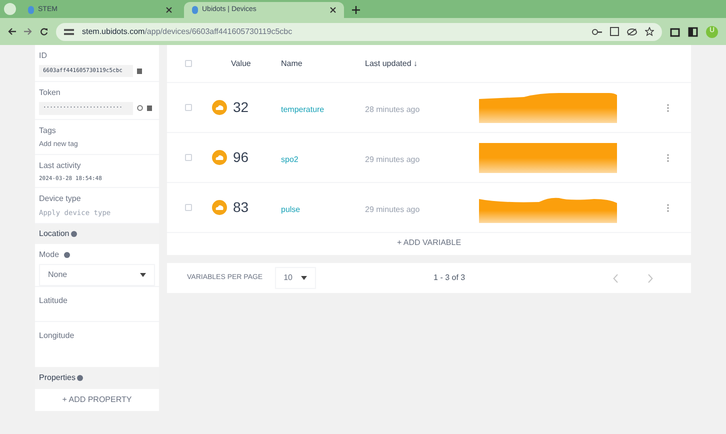  What do you see at coordinates (241, 207) in the screenshot?
I see `variable-value: 83` at bounding box center [241, 207].